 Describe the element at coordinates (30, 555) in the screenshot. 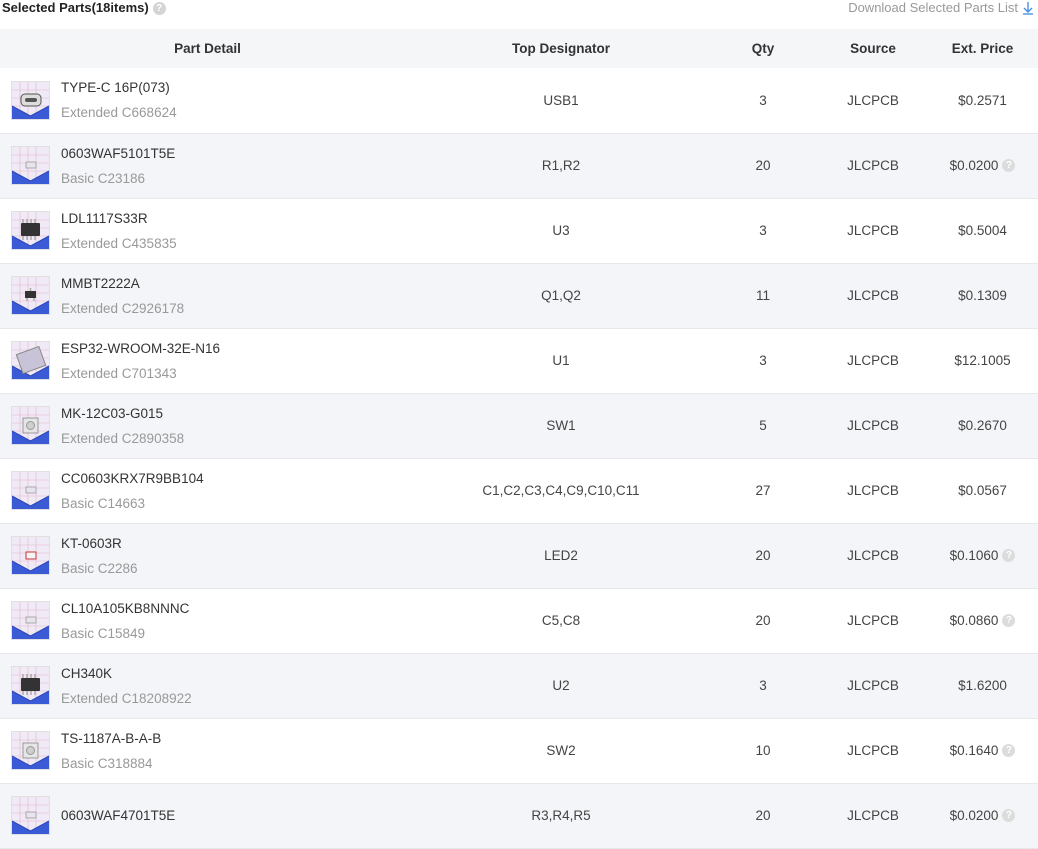

I see `led-icon` at that location.